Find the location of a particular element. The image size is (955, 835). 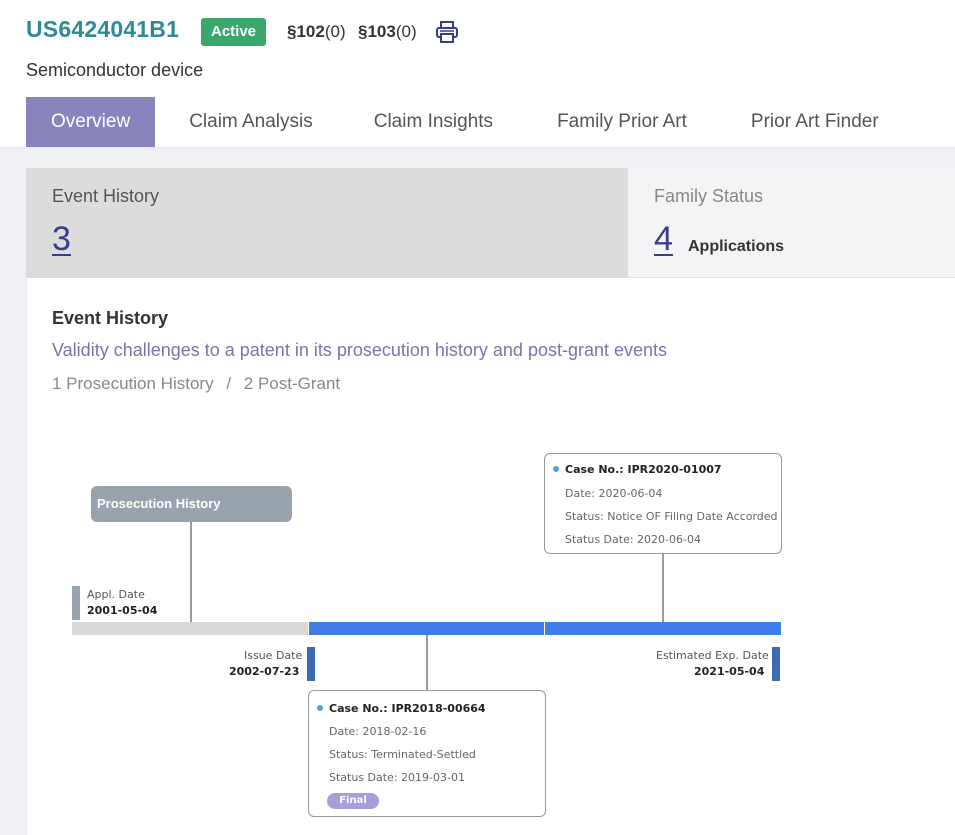

case-1-status-date: Status Date: 2020-06-04 is located at coordinates (633, 539).